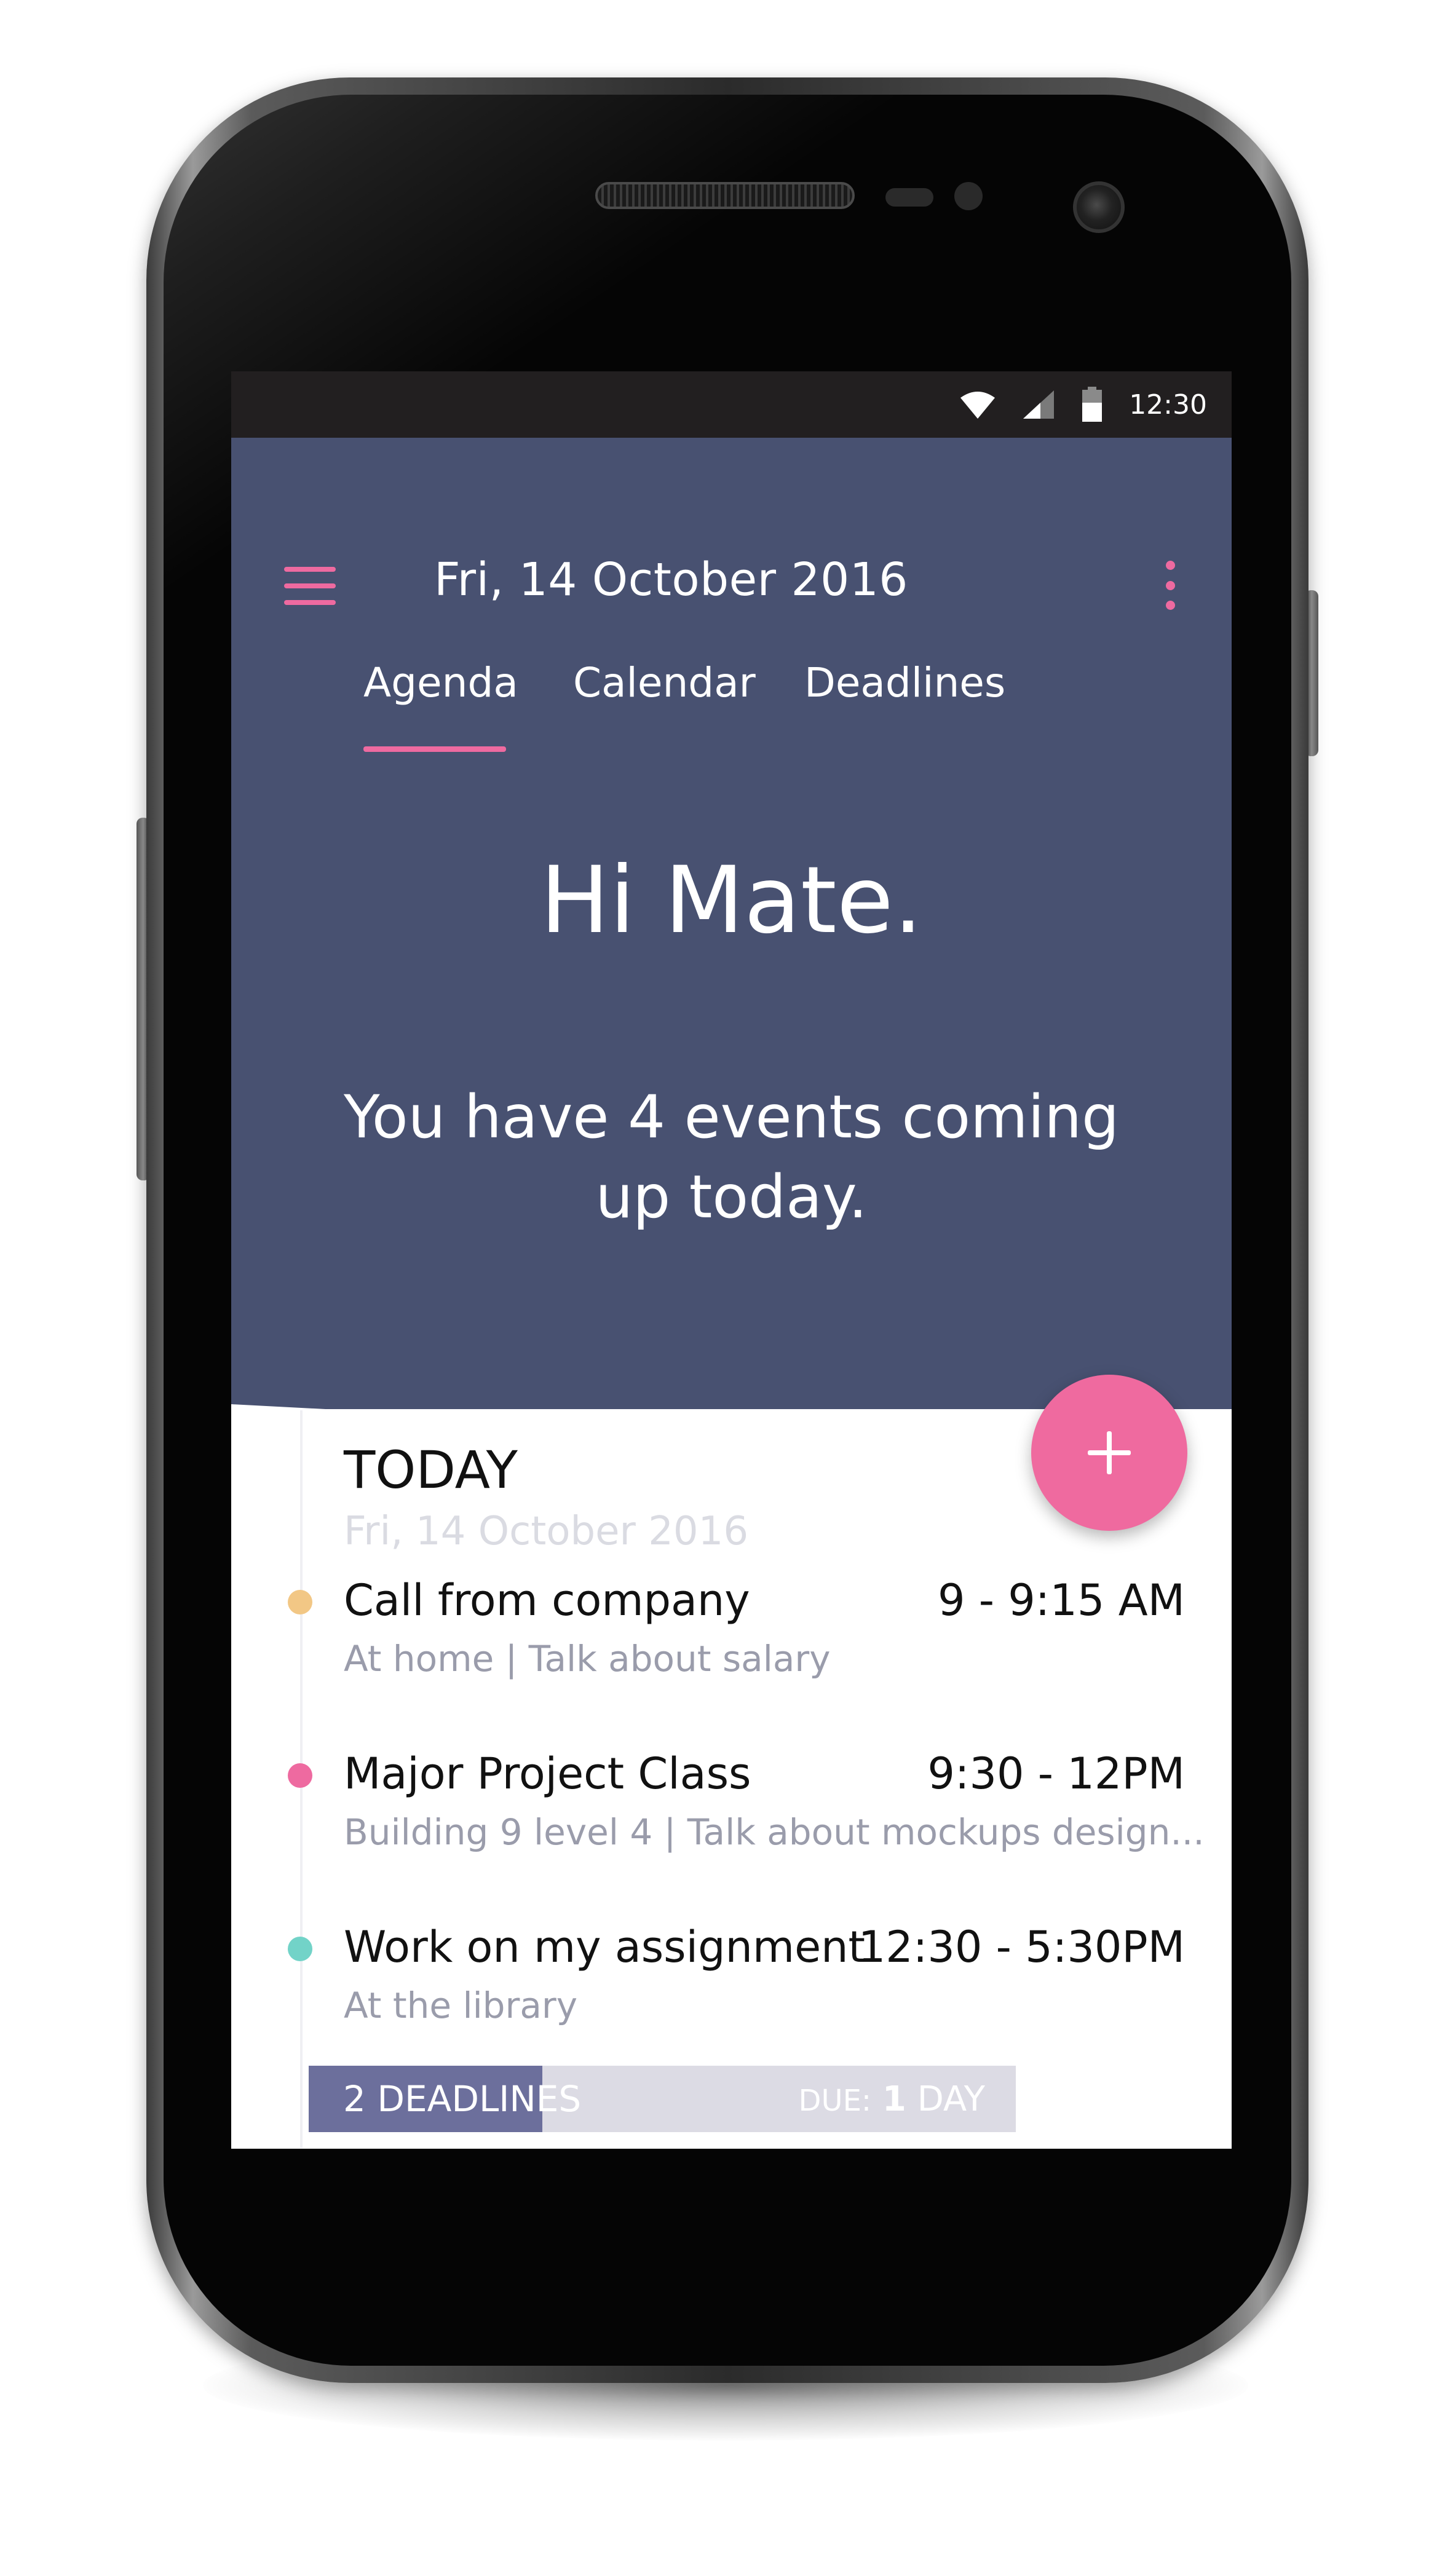 Image resolution: width=1453 pixels, height=2576 pixels. Describe the element at coordinates (462, 2099) in the screenshot. I see `deadlines-count: 2 DEADLINES` at that location.